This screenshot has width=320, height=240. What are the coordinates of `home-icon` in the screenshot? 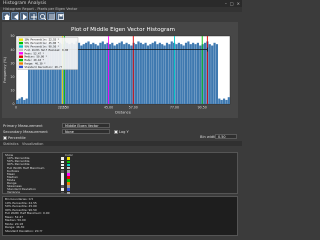 It's located at (6, 16).